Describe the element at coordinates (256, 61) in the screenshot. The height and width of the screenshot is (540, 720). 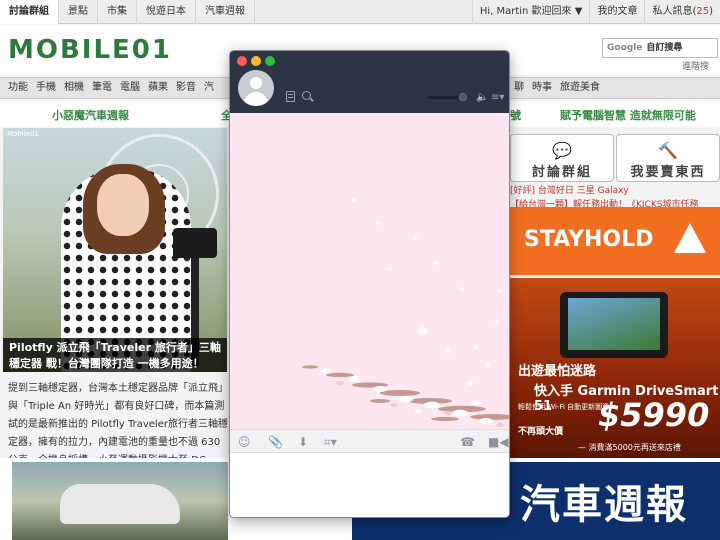
I see `window-minimize-button` at that location.